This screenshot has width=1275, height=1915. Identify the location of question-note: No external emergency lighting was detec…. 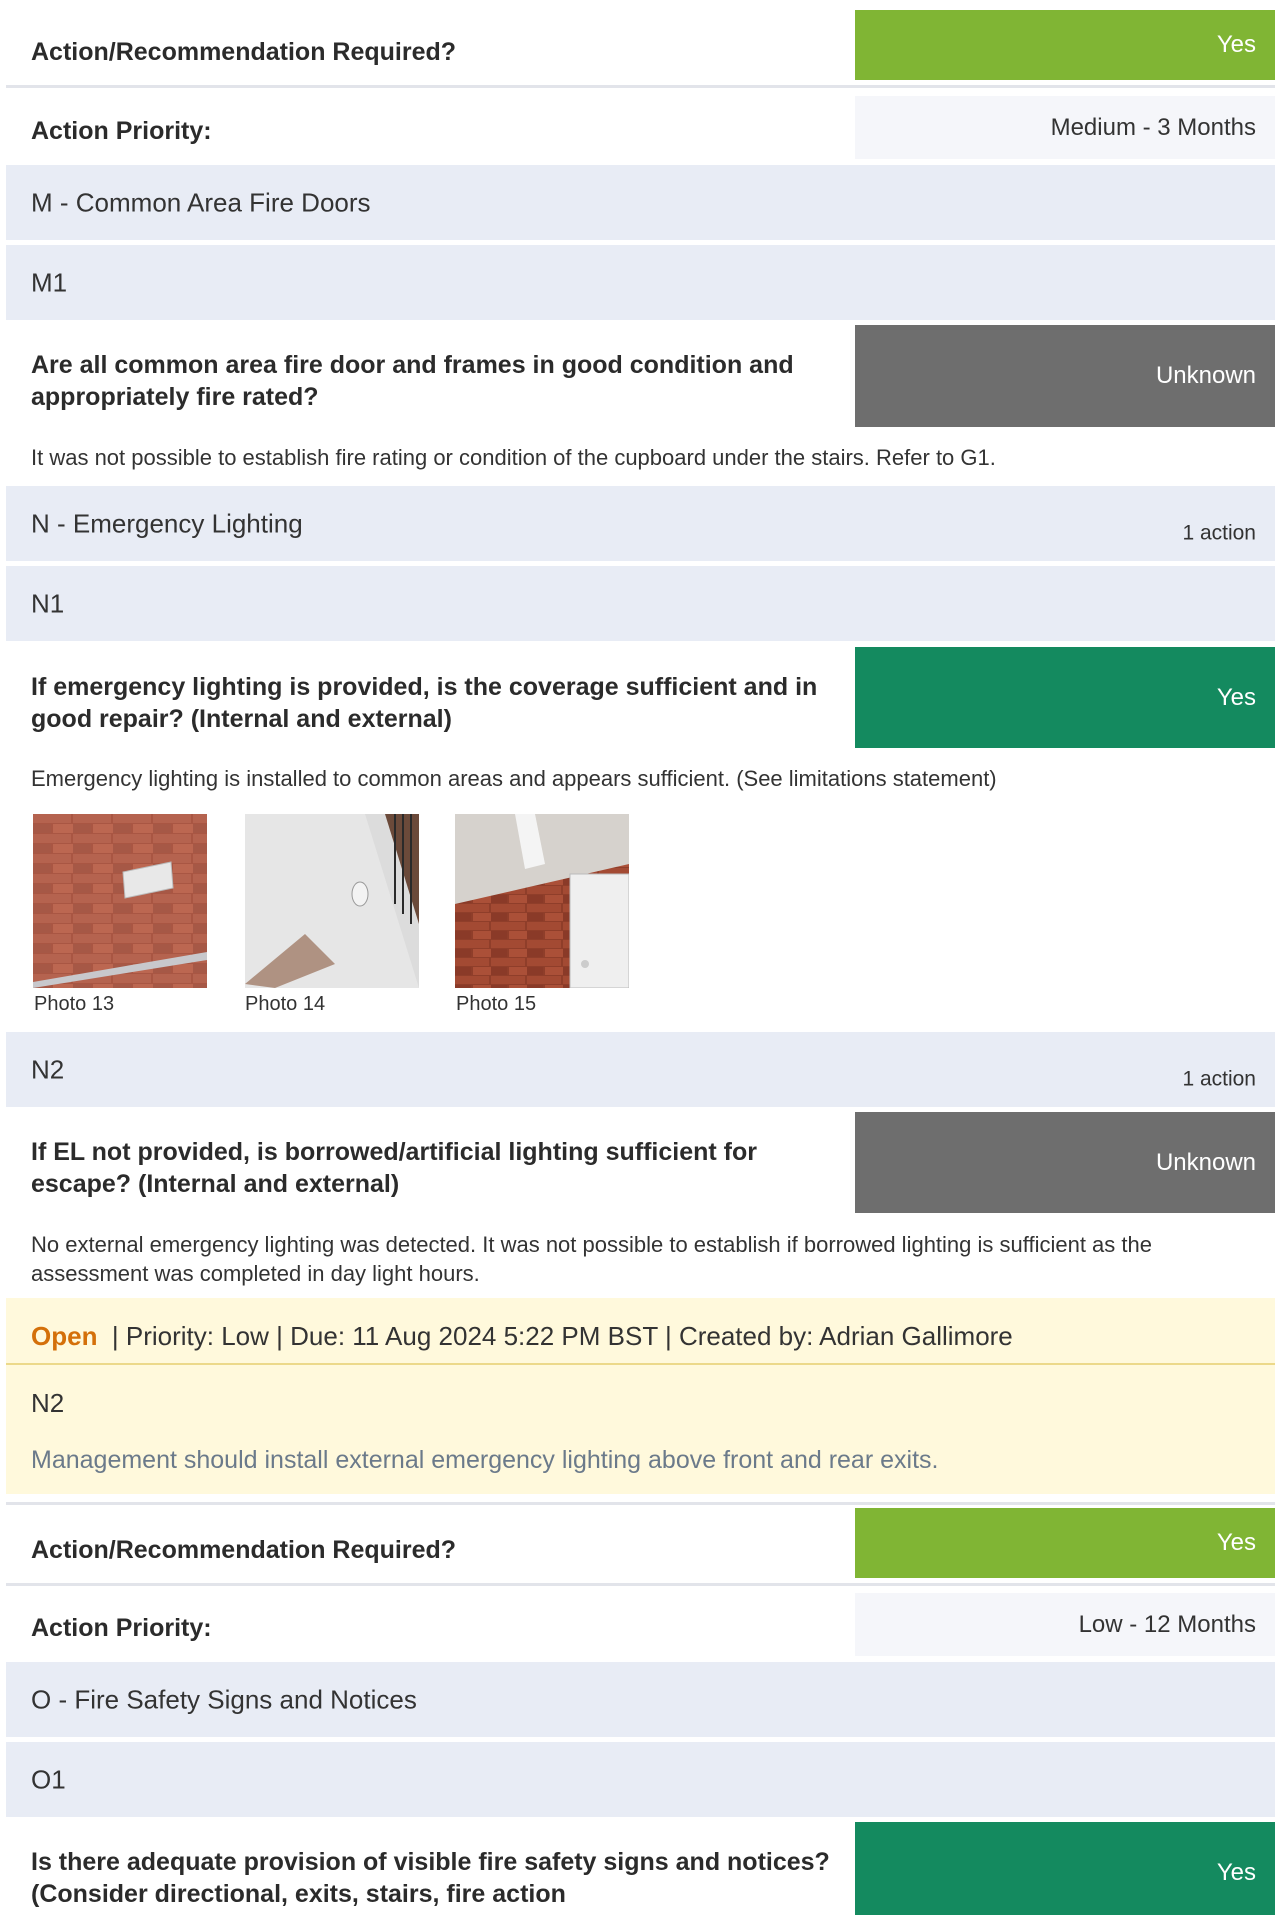
(591, 1259).